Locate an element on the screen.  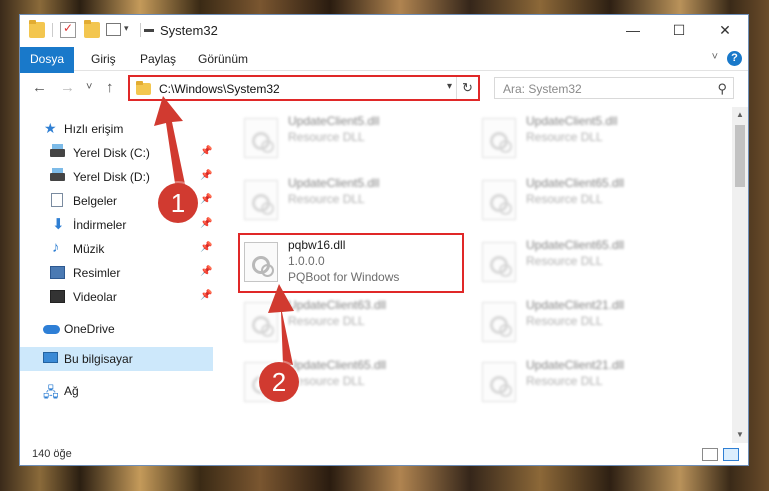
minimize-button: — is located at coordinates (633, 30).